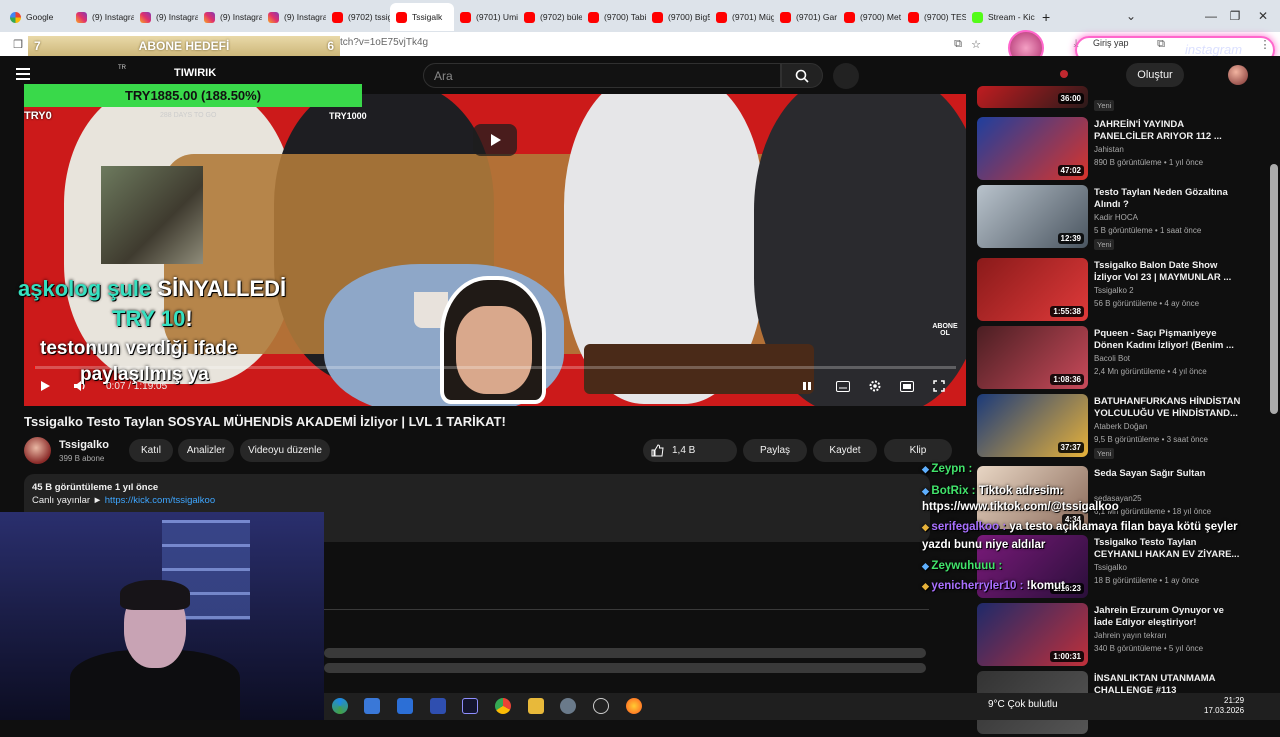  Describe the element at coordinates (84, 445) in the screenshot. I see `channel-name: Tssigalko` at that location.